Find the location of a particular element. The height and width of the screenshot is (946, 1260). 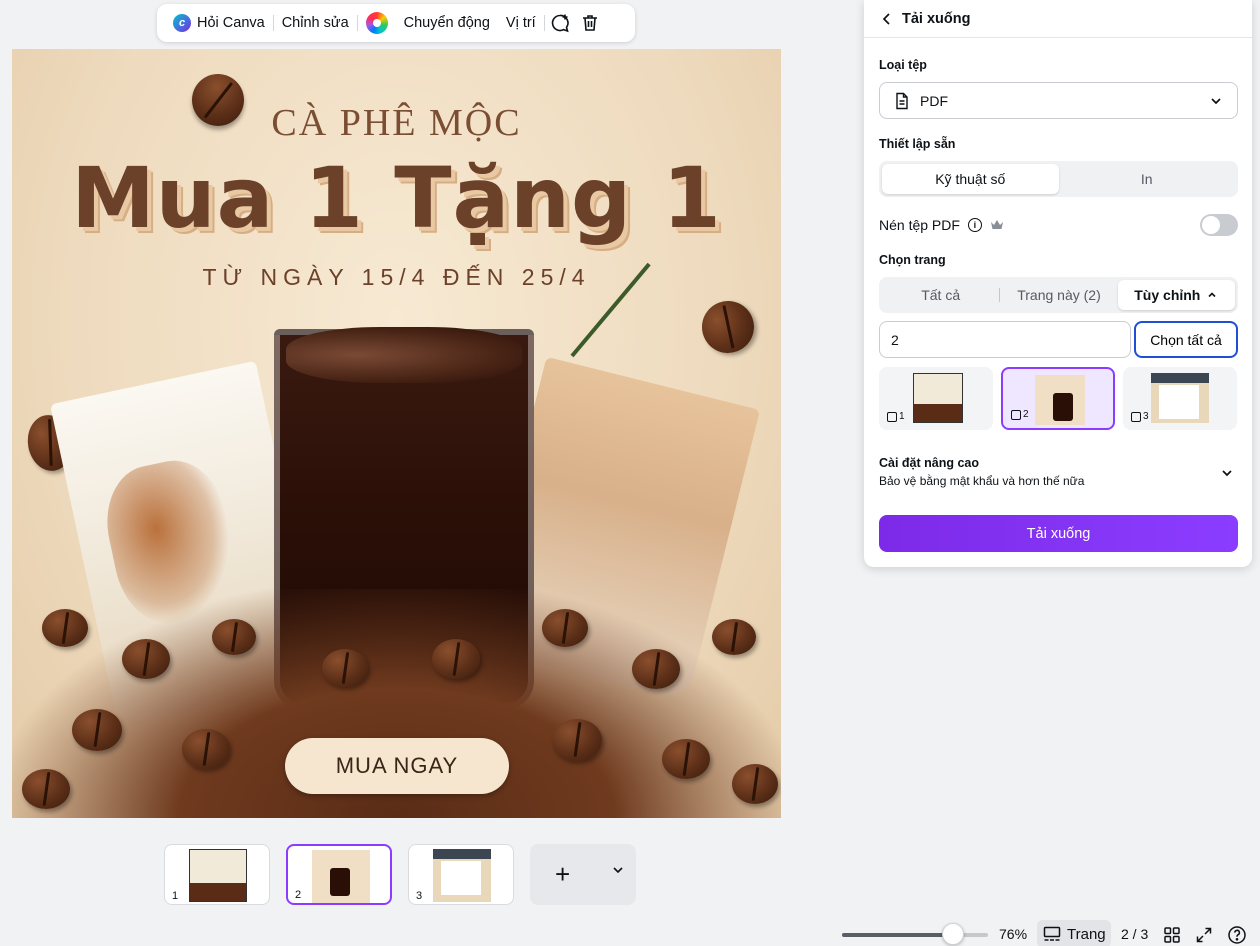

panel-title: Tải xuống is located at coordinates (936, 18).